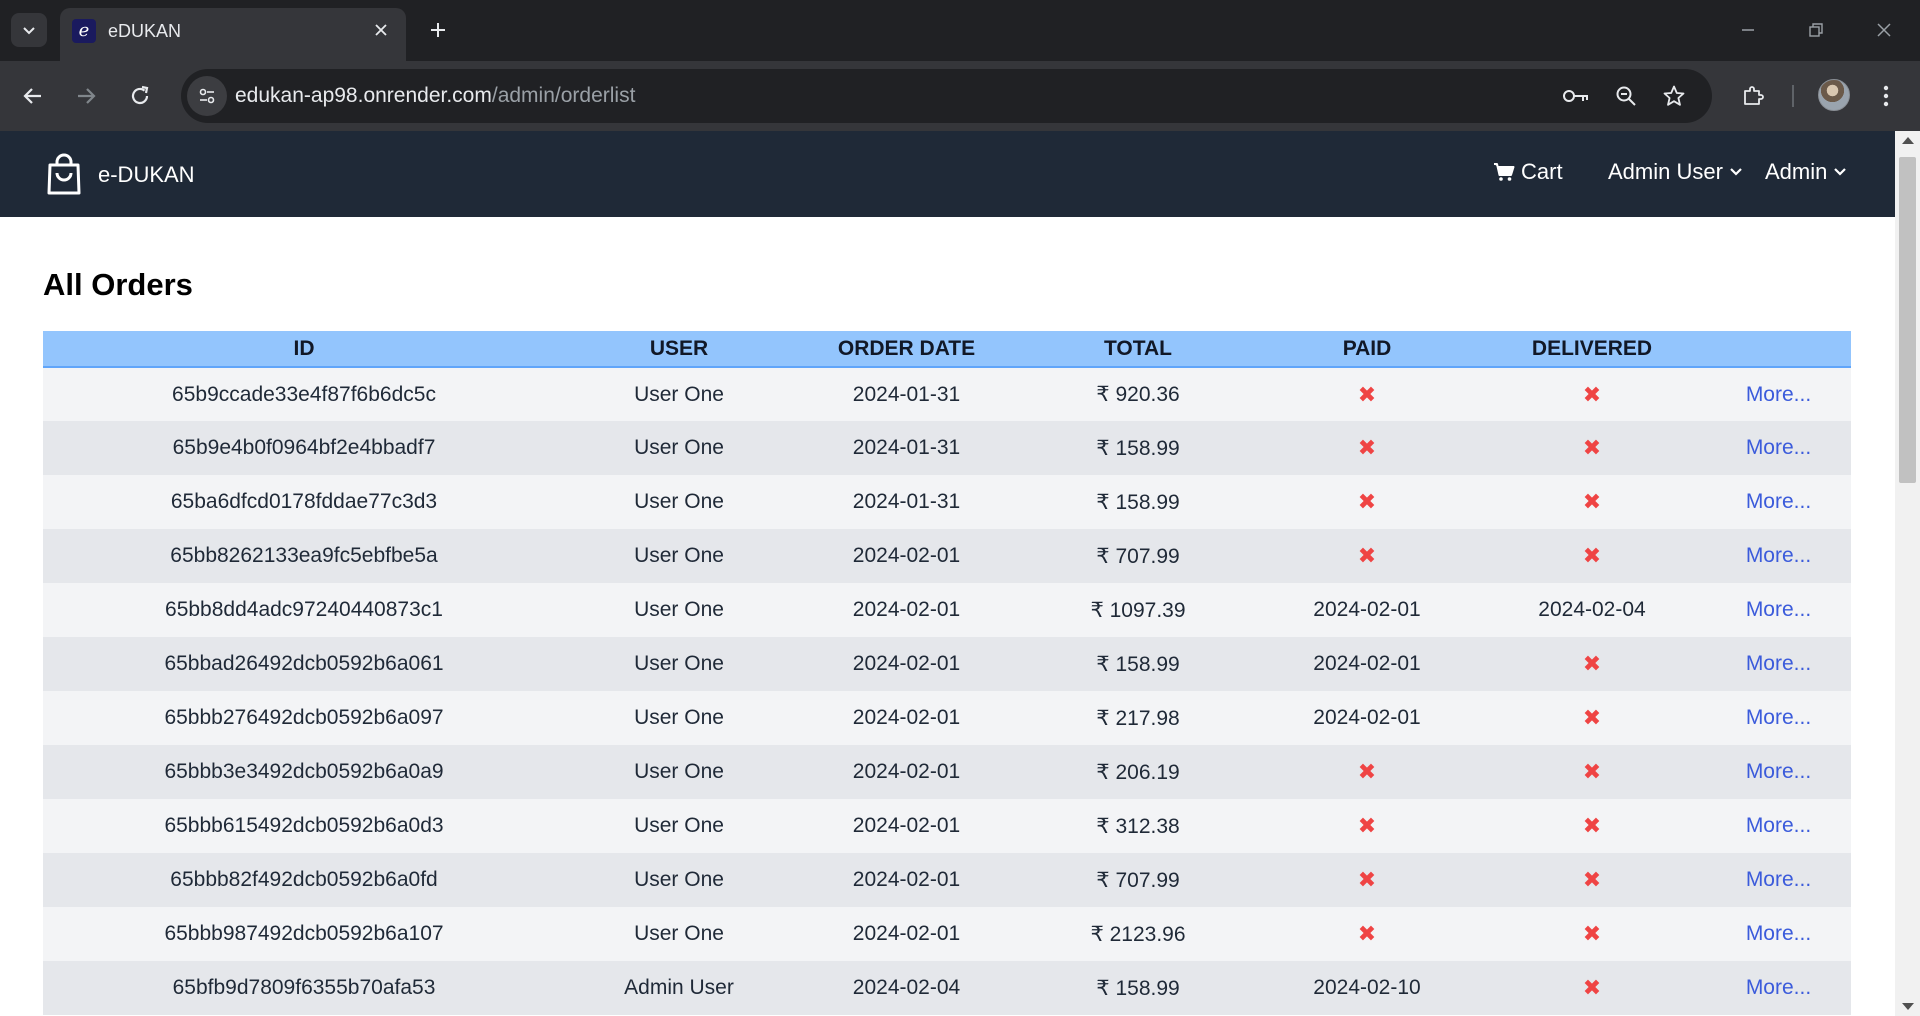  I want to click on admin-menu-dropdown: Admin, so click(1806, 172).